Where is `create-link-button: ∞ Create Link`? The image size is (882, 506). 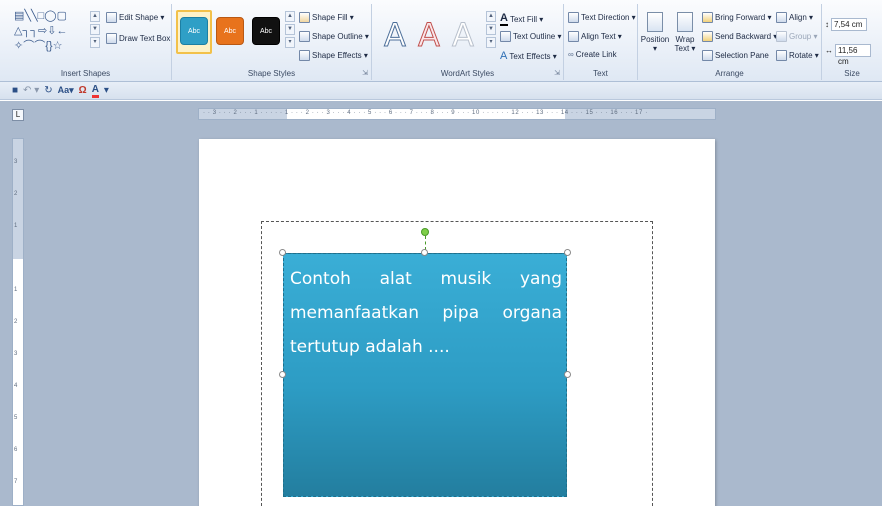 create-link-button: ∞ Create Link is located at coordinates (592, 54).